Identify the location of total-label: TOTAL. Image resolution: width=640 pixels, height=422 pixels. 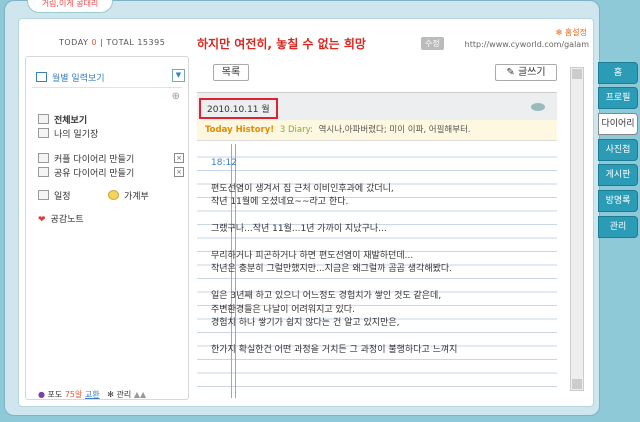
(120, 42).